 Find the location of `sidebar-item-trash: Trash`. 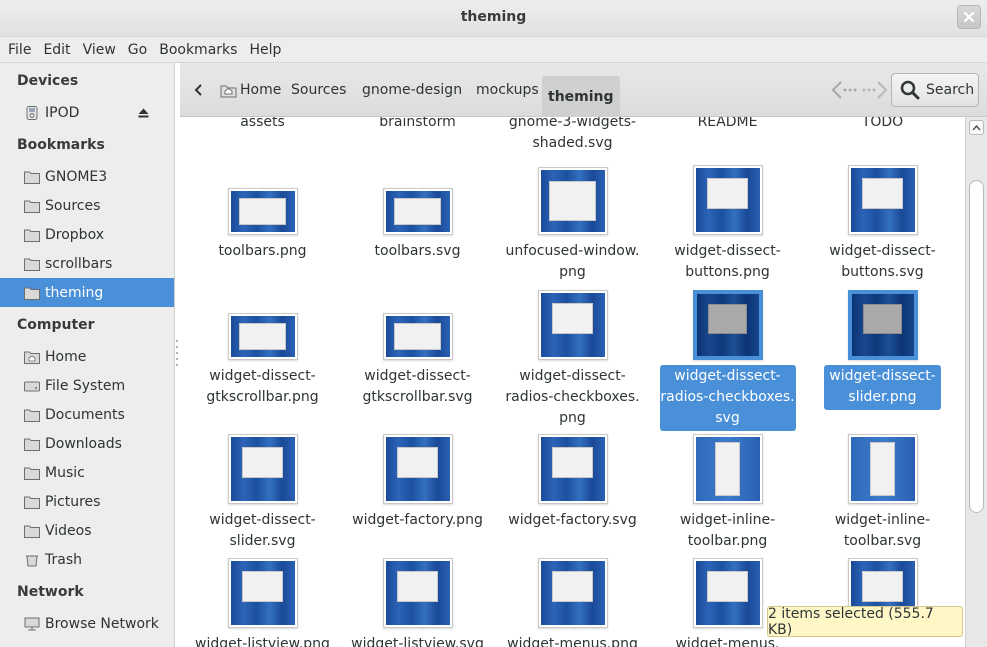

sidebar-item-trash: Trash is located at coordinates (87, 559).